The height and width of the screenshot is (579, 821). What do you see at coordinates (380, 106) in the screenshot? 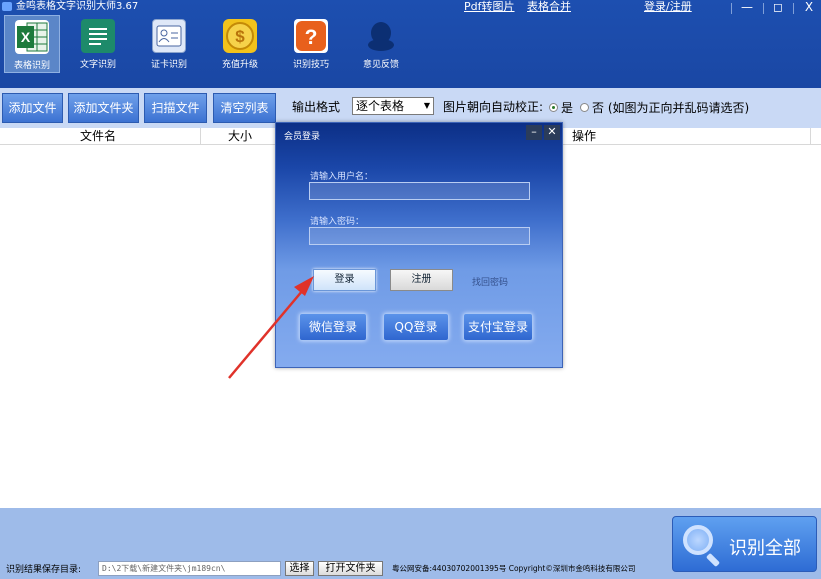
I see `output-format-value: 逐个表格` at bounding box center [380, 106].